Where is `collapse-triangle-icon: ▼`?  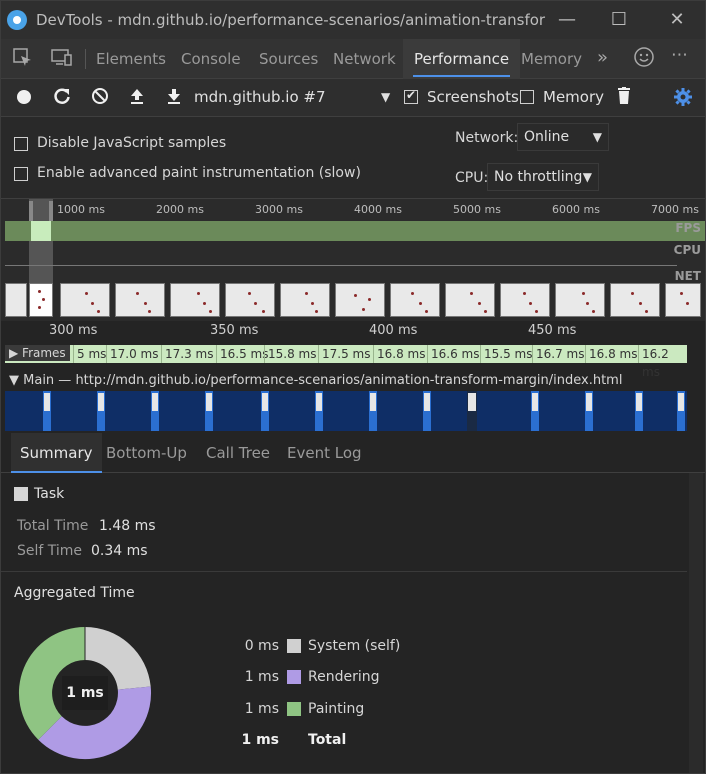 collapse-triangle-icon: ▼ is located at coordinates (16, 380).